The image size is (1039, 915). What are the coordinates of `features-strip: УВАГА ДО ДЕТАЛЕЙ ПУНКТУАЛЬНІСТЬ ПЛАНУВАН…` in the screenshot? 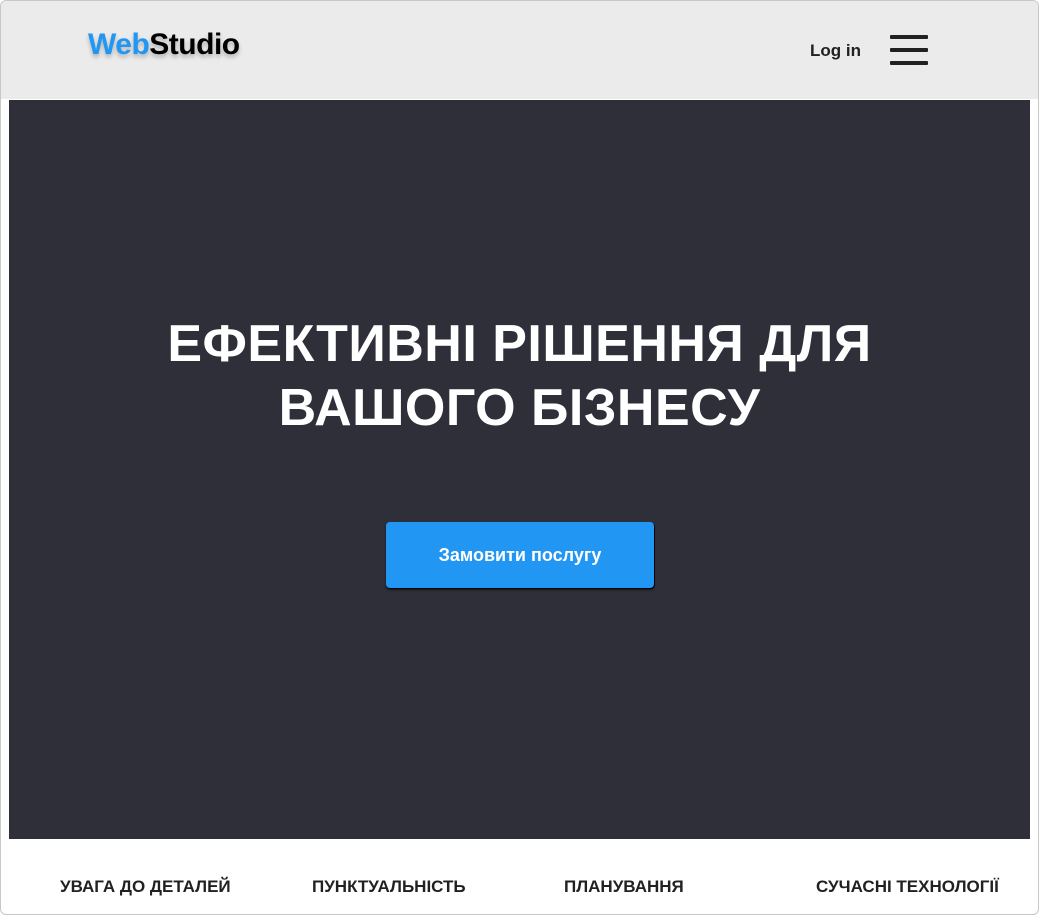 It's located at (519, 877).